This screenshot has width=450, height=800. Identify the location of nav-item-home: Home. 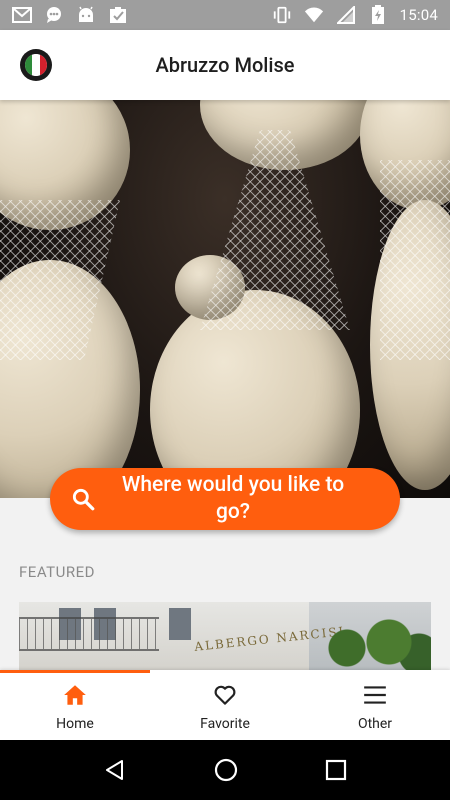
(75, 705).